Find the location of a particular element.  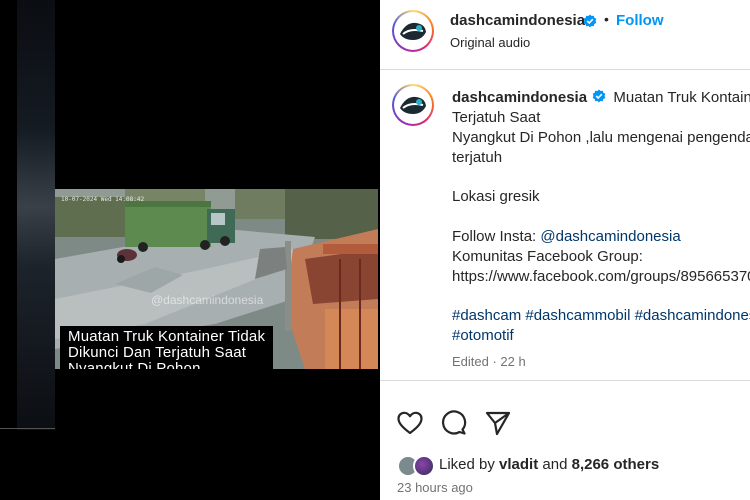

likes-count: 8,266 others is located at coordinates (616, 464).